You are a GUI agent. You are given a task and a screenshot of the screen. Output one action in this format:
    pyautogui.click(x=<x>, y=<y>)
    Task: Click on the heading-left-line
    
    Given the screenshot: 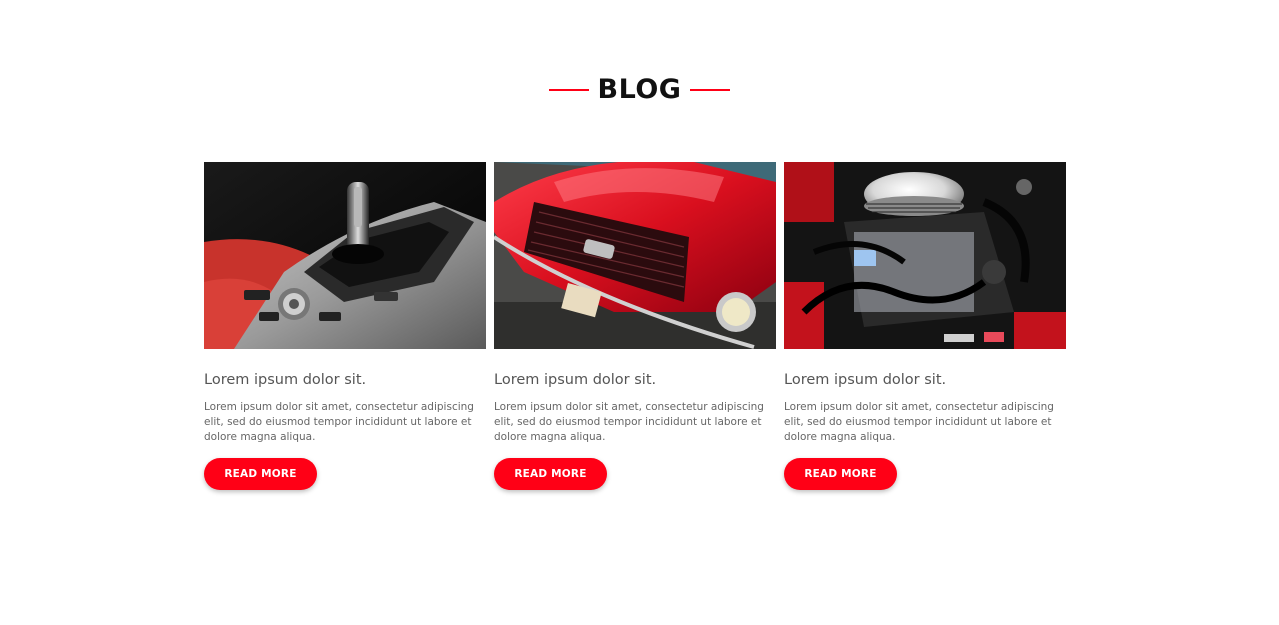 What is the action you would take?
    pyautogui.click(x=568, y=90)
    